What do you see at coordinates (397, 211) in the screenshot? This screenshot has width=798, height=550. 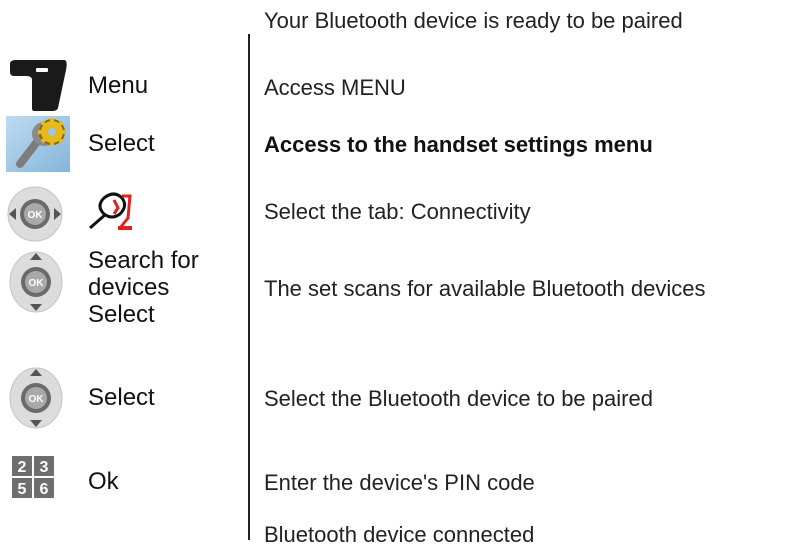 I see `step-tab-description: Select the tab: Connectivity` at bounding box center [397, 211].